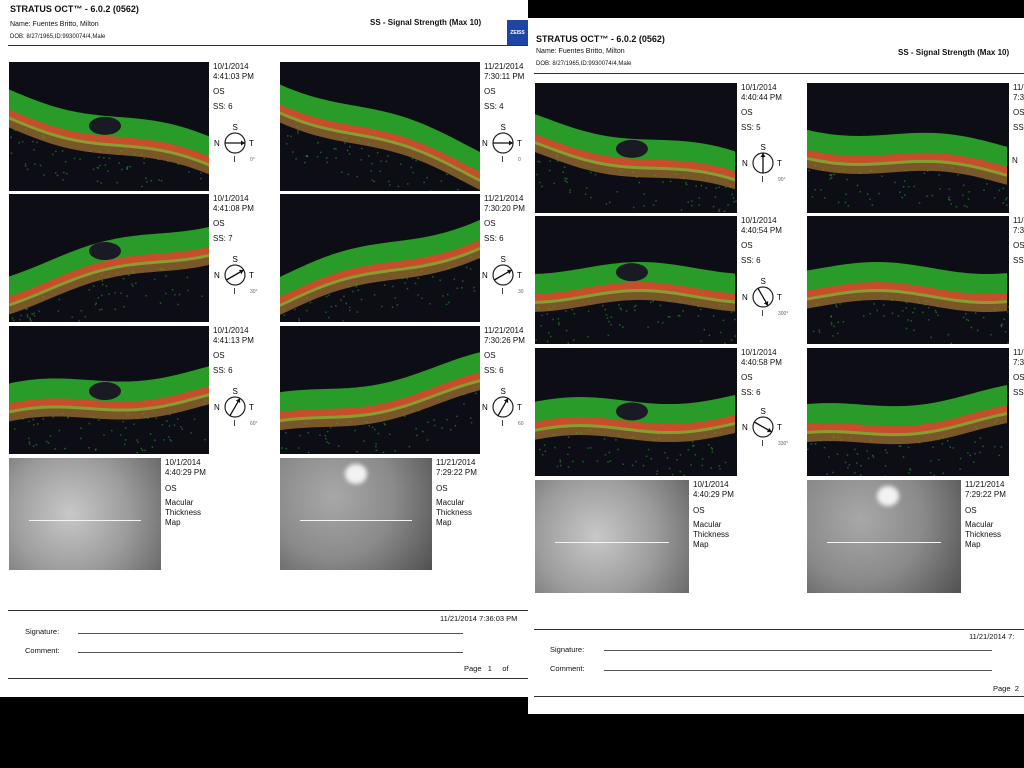 The image size is (1024, 768). Describe the element at coordinates (235, 391) in the screenshot. I see `compass-s-label: S` at that location.